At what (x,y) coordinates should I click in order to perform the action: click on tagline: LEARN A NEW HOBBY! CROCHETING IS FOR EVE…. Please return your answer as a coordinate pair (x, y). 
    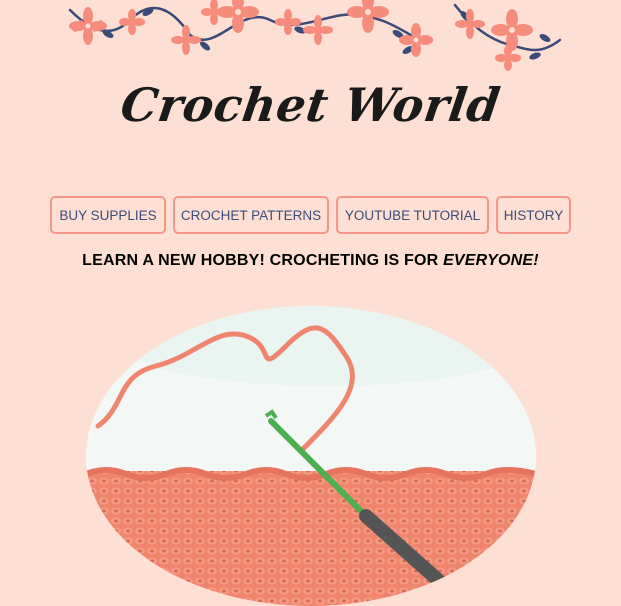
    Looking at the image, I should click on (310, 261).